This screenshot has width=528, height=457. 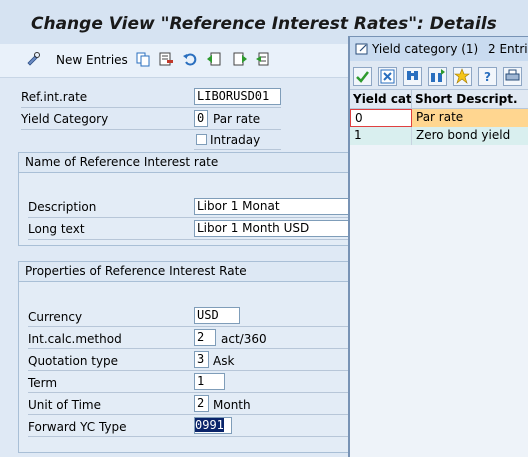 What do you see at coordinates (64, 405) in the screenshot?
I see `unit-of-time-label: Unit of Time` at bounding box center [64, 405].